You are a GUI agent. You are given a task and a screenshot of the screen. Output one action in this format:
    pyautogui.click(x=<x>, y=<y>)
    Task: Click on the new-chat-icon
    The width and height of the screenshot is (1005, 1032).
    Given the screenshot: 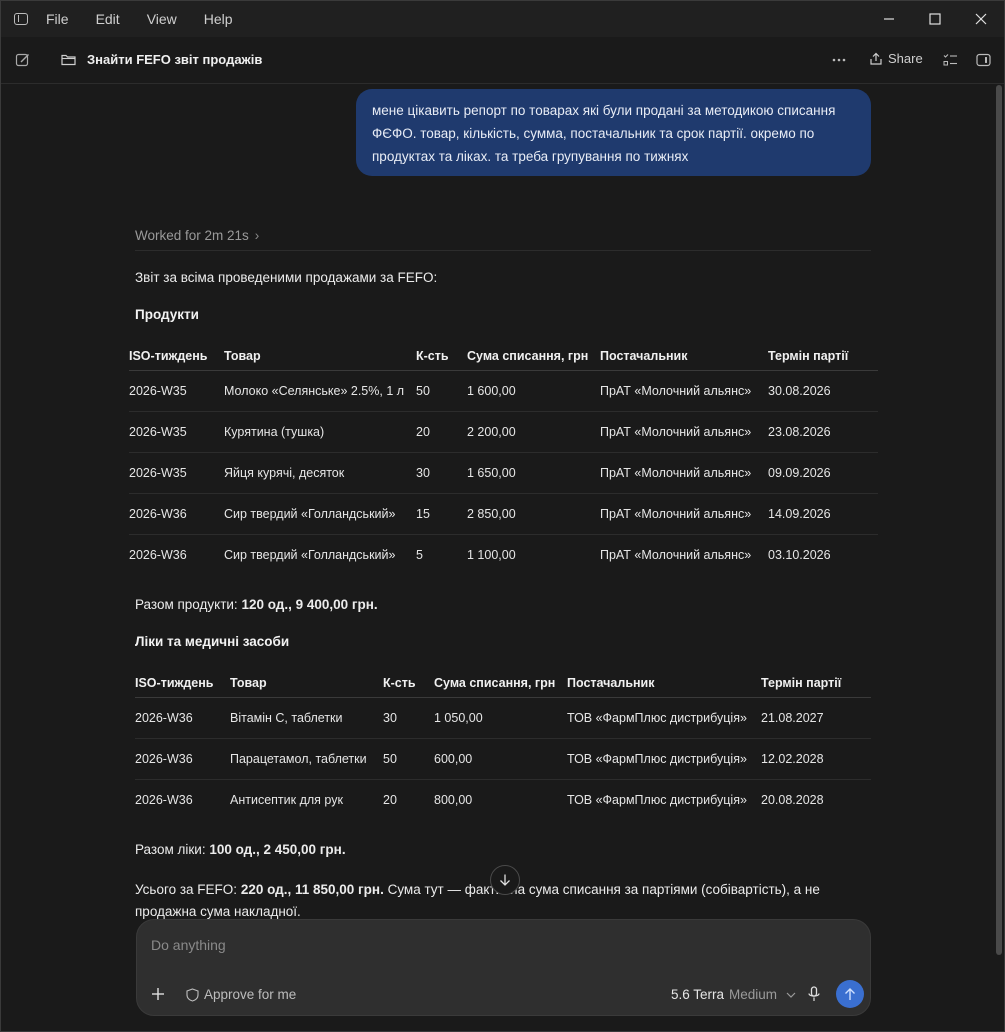 What is the action you would take?
    pyautogui.click(x=23, y=60)
    